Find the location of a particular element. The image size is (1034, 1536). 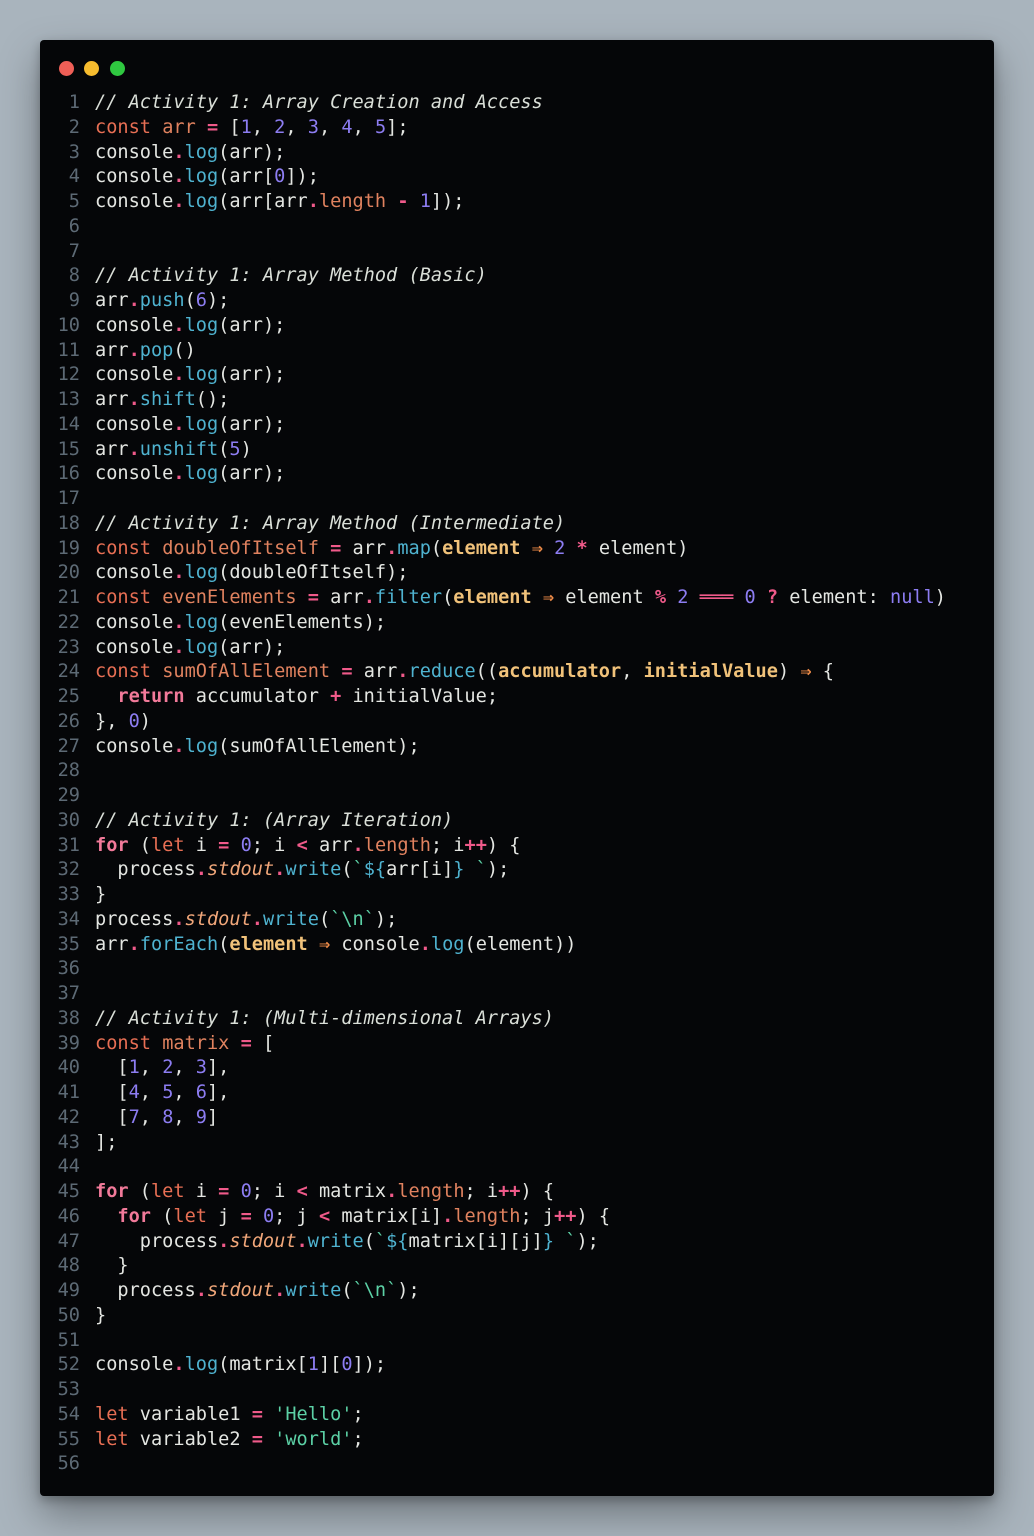

code-token: ; is located at coordinates (358, 1439).